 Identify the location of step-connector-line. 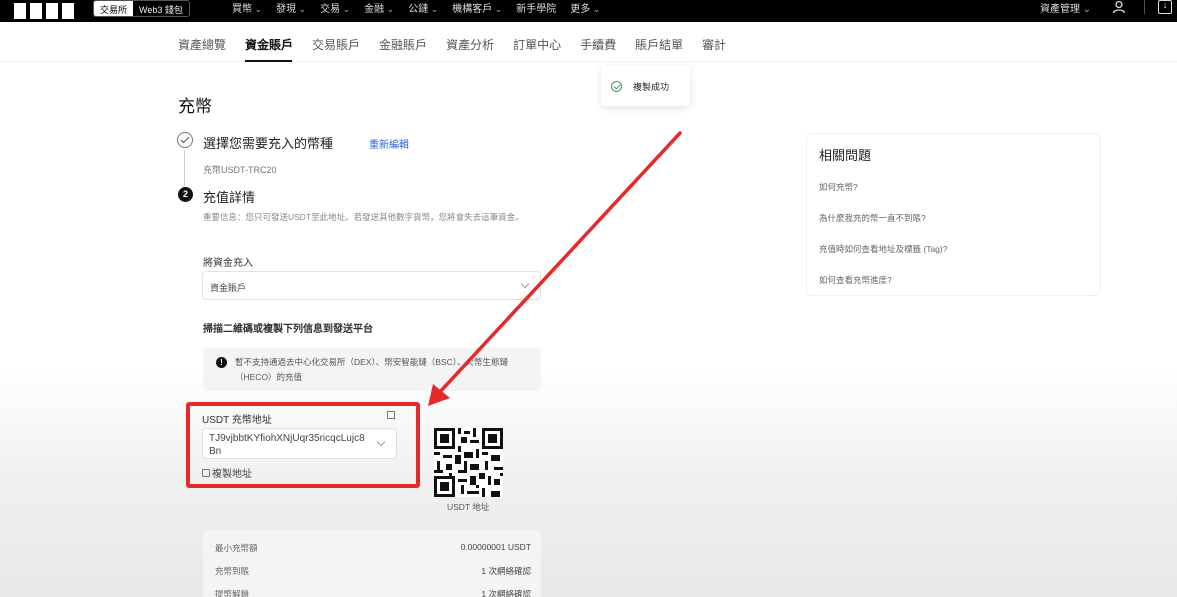
(184, 168).